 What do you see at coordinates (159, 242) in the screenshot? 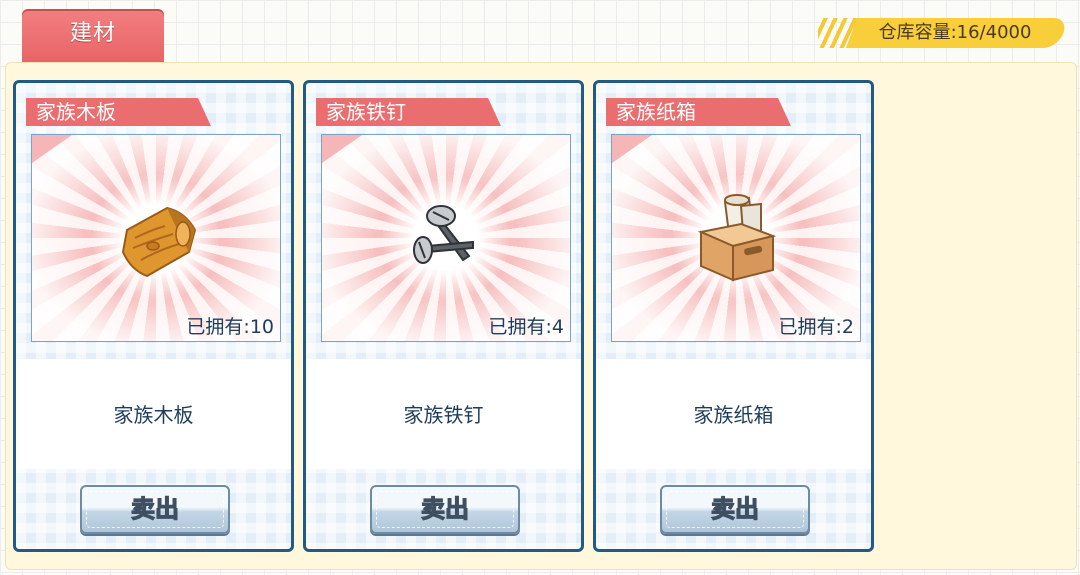
I see `wood-plank-icon` at bounding box center [159, 242].